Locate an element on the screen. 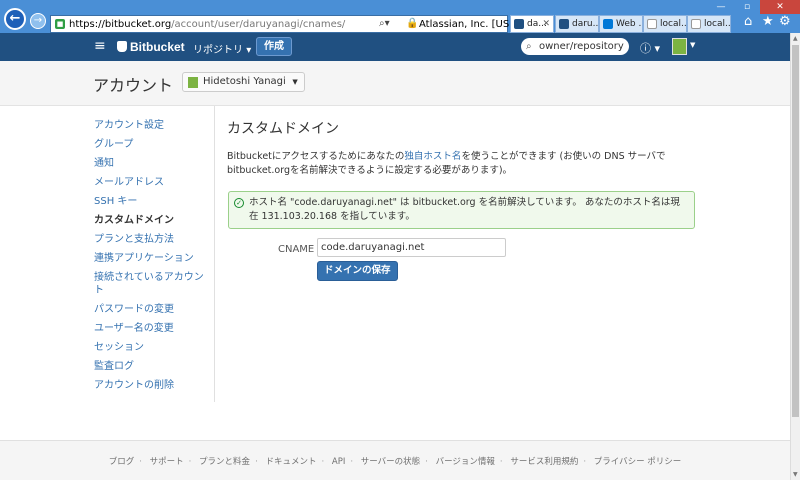 This screenshot has height=480, width=800. maximize-icon: ▫ is located at coordinates (747, 7).